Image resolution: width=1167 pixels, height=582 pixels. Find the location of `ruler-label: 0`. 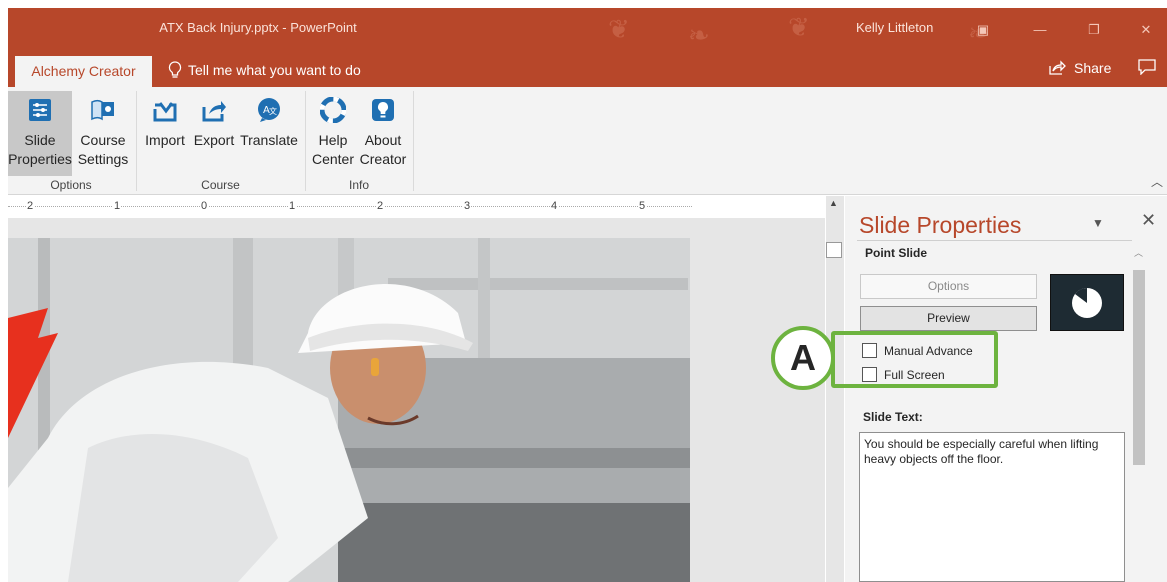

ruler-label: 0 is located at coordinates (204, 206).